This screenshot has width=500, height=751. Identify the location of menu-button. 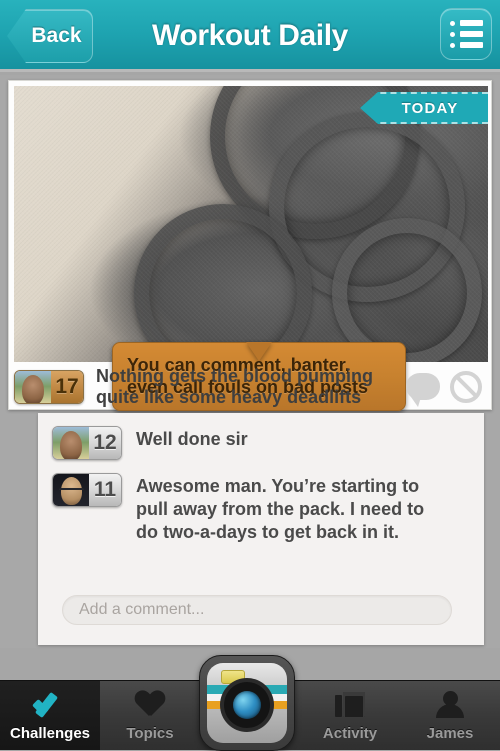
(466, 34).